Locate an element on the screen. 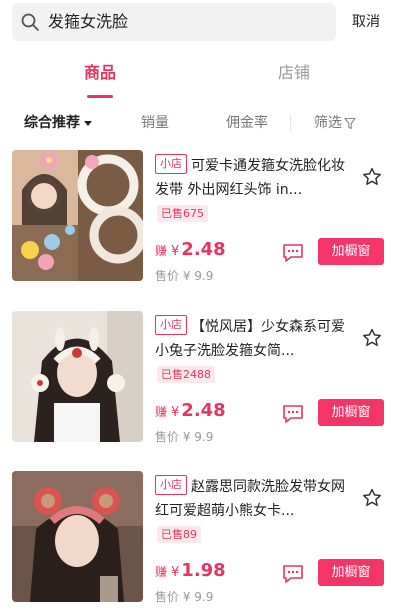  filter-icon is located at coordinates (350, 123).